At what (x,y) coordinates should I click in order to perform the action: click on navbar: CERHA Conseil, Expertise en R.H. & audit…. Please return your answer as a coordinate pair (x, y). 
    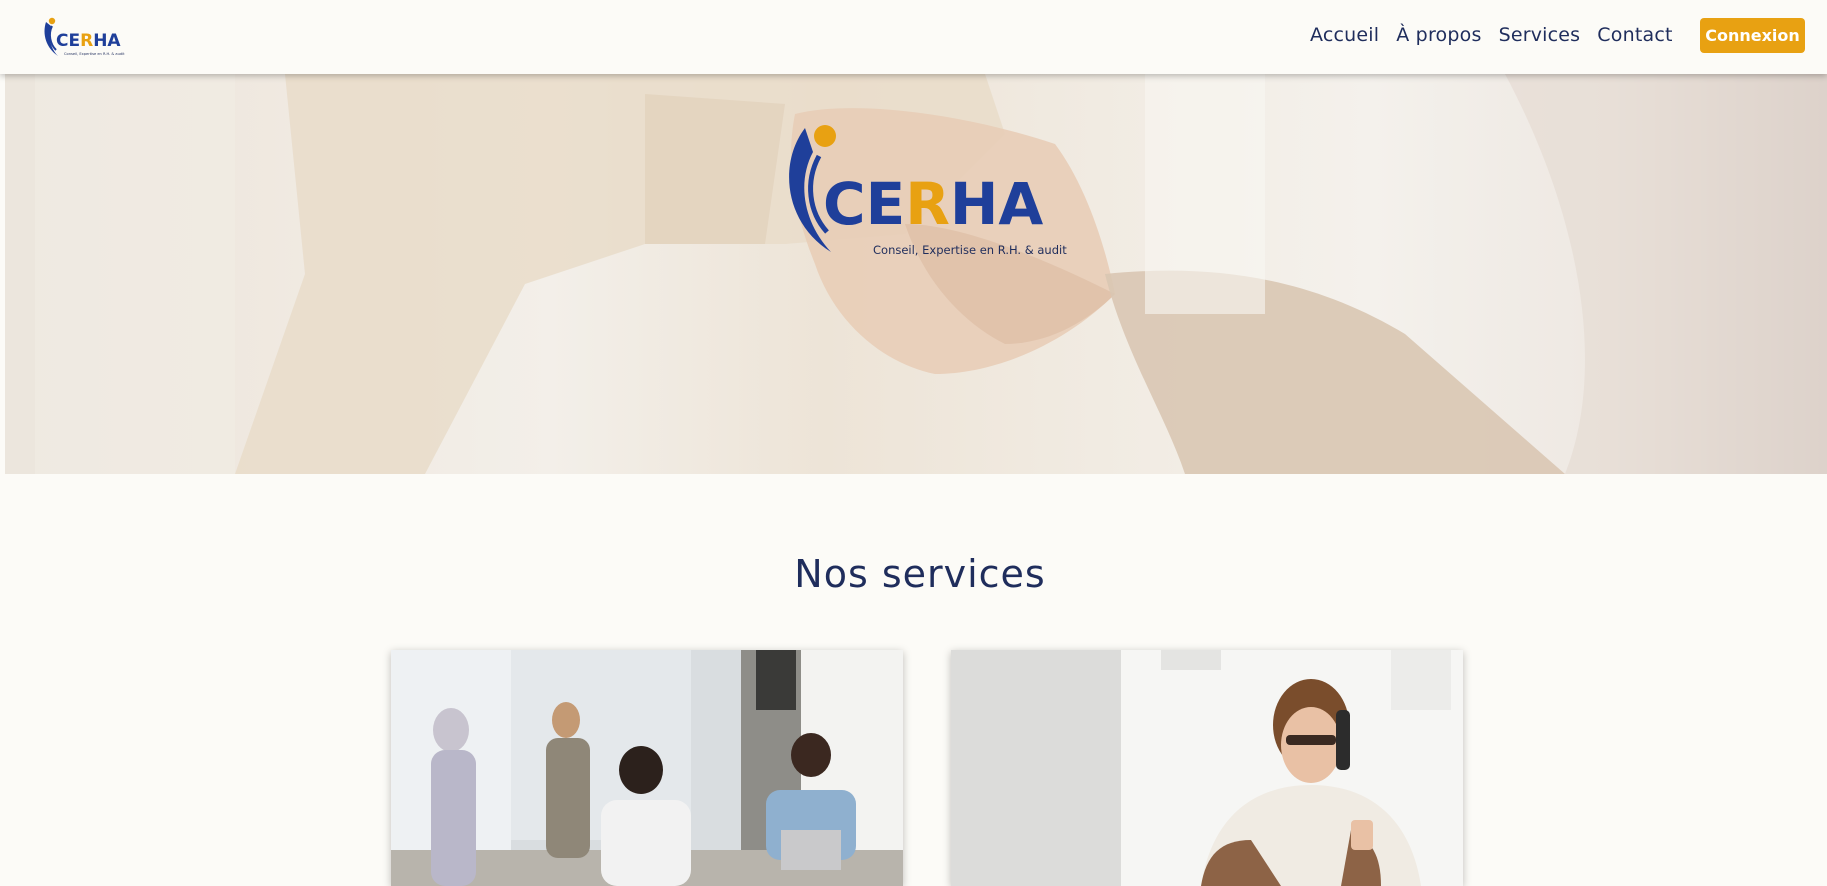
    Looking at the image, I should click on (913, 37).